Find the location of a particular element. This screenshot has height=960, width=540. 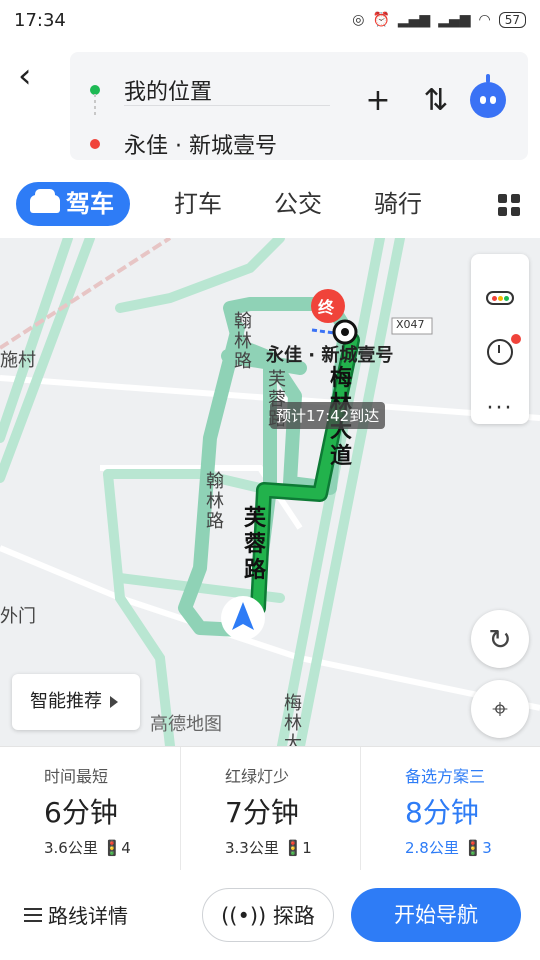

place-label-village: 施村 is located at coordinates (18, 360).